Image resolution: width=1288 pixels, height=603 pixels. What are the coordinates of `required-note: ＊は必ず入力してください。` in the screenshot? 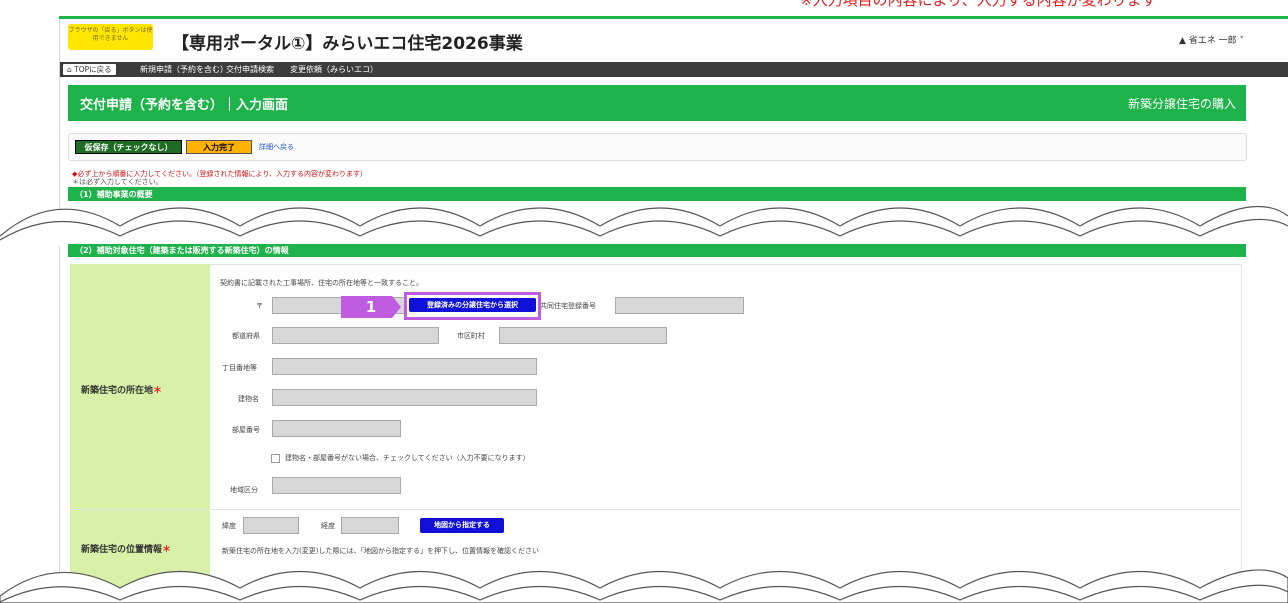 It's located at (117, 182).